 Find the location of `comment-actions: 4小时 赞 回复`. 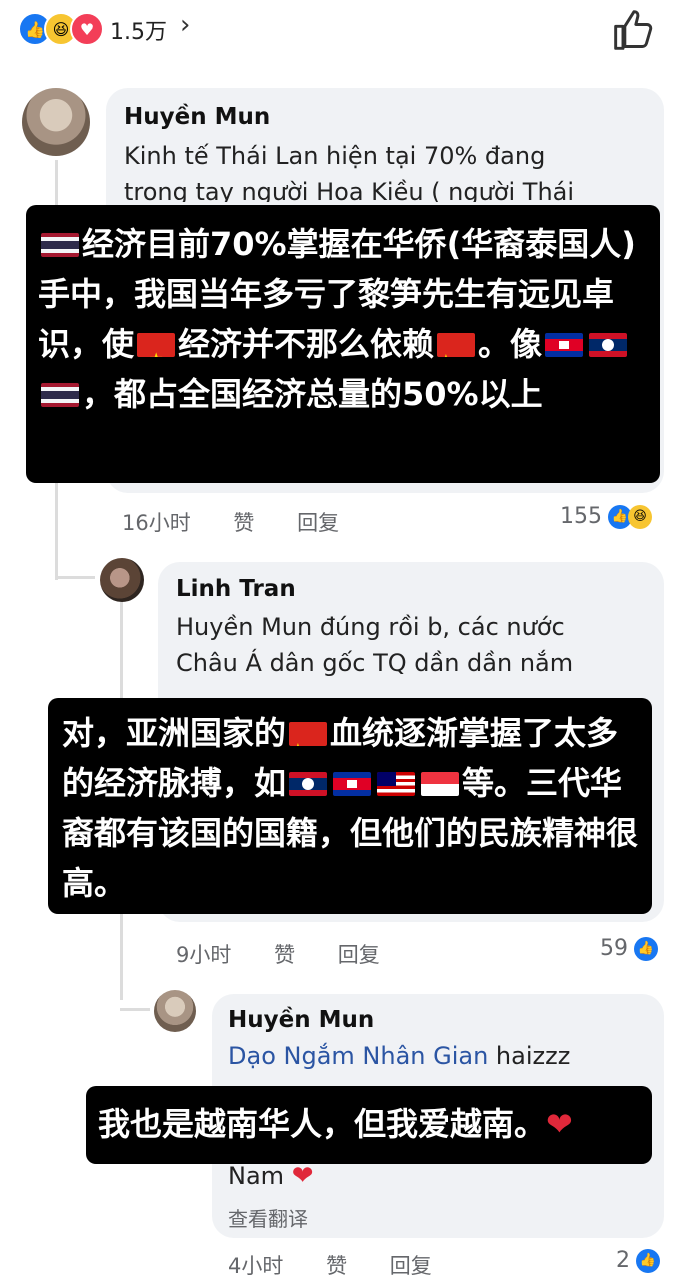

comment-actions: 4小时 赞 回复 is located at coordinates (348, 1265).